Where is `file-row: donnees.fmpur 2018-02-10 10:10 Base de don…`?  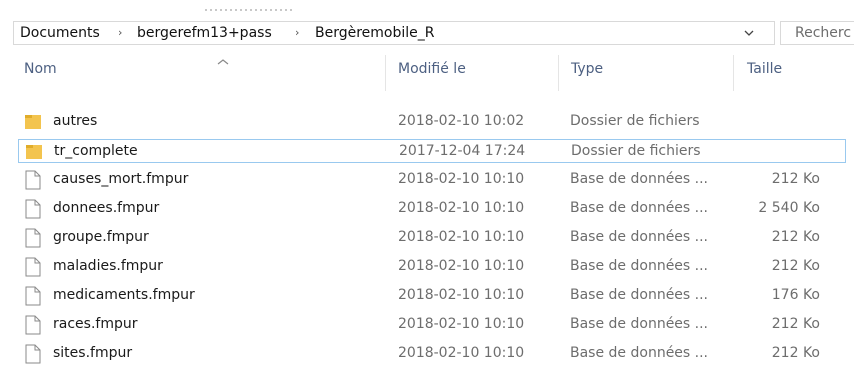 file-row: donnees.fmpur 2018-02-10 10:10 Base de don… is located at coordinates (432, 209).